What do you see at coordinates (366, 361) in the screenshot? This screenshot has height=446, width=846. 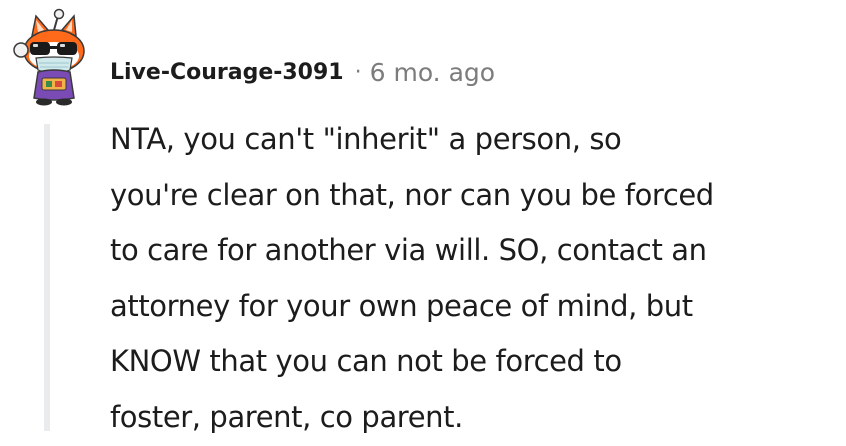 I see `comment-body-line: KNOW that you can not be forced to` at bounding box center [366, 361].